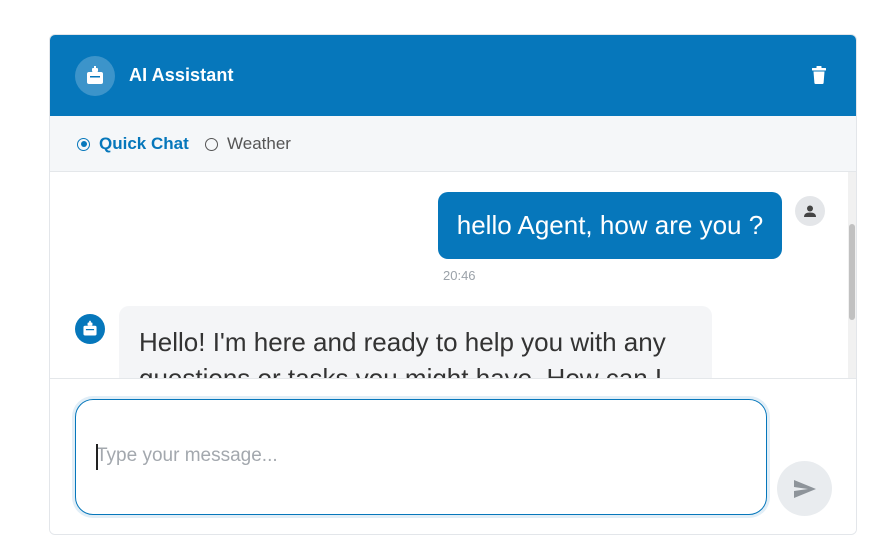 This screenshot has height=554, width=893. Describe the element at coordinates (144, 143) in the screenshot. I see `tab-label: Quick Chat` at that location.